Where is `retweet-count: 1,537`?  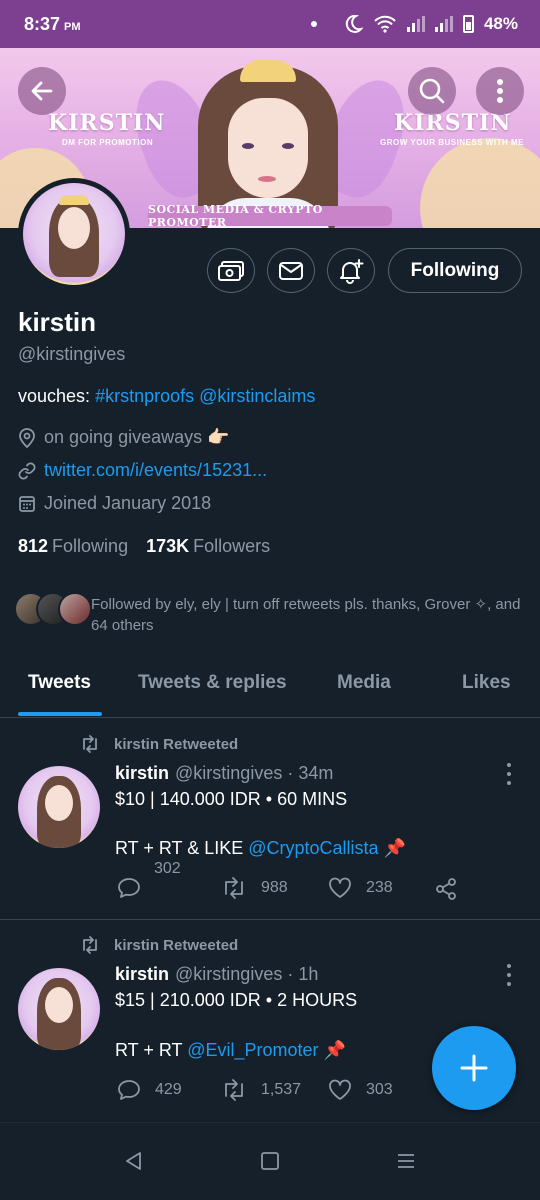
retweet-count: 1,537 is located at coordinates (281, 1089).